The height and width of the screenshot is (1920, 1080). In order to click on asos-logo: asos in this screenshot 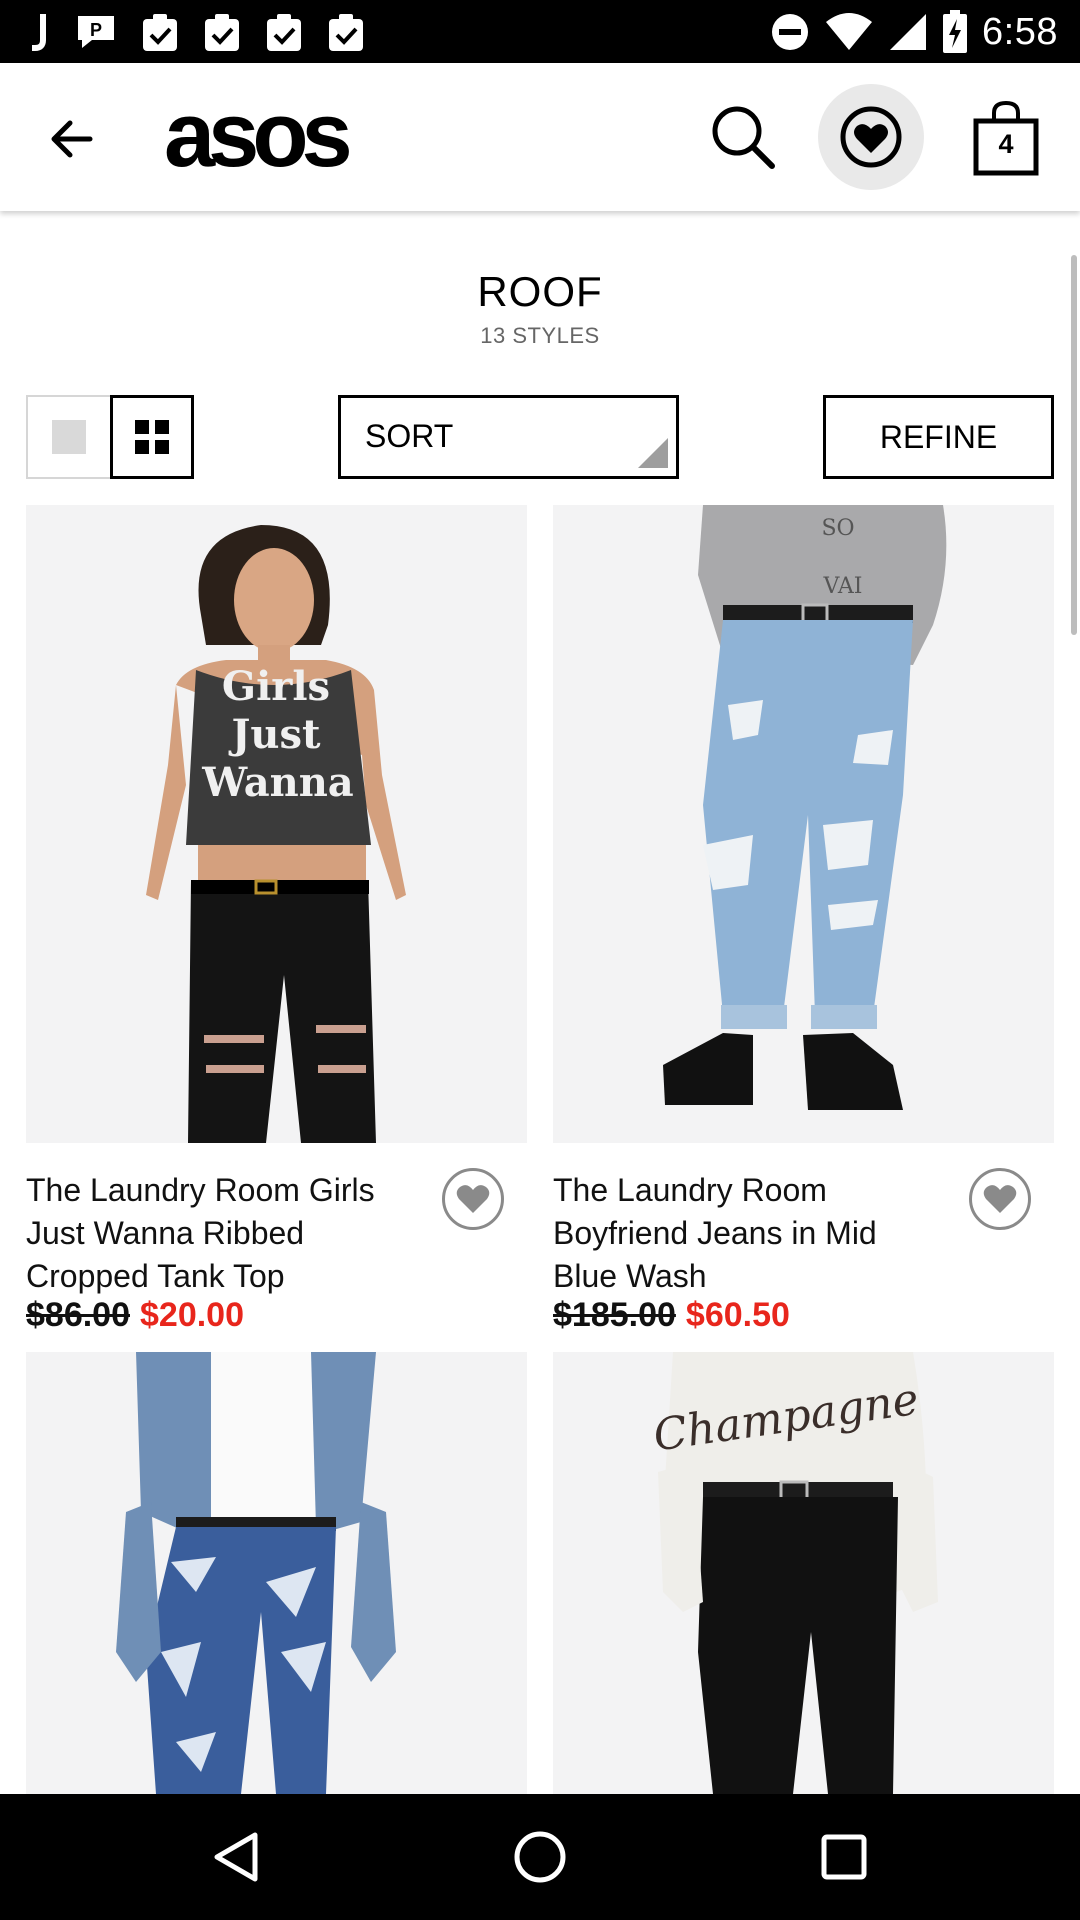, I will do `click(258, 135)`.